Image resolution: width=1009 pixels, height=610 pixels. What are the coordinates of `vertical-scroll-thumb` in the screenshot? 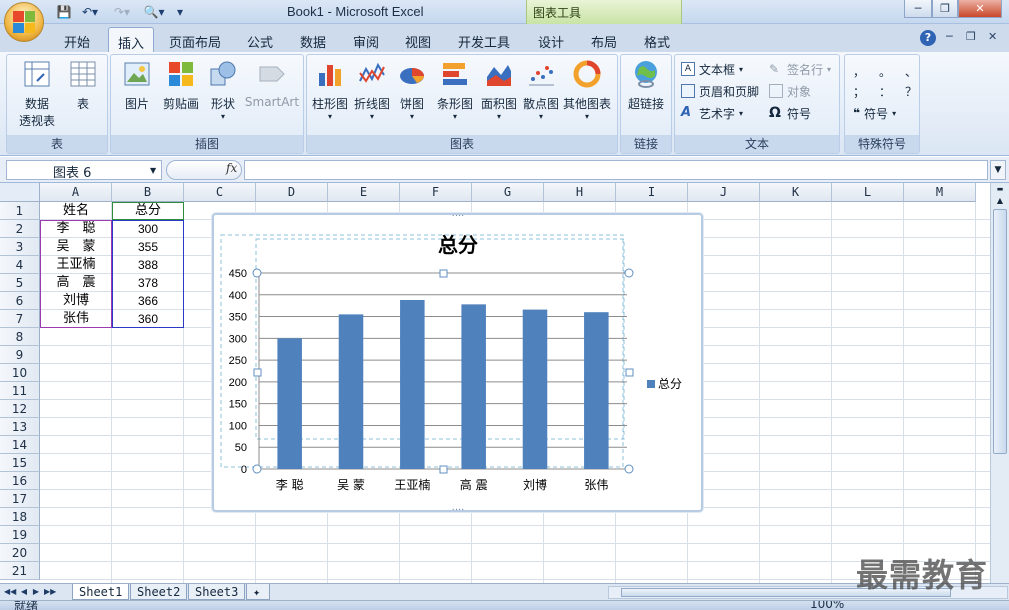 It's located at (1000, 331).